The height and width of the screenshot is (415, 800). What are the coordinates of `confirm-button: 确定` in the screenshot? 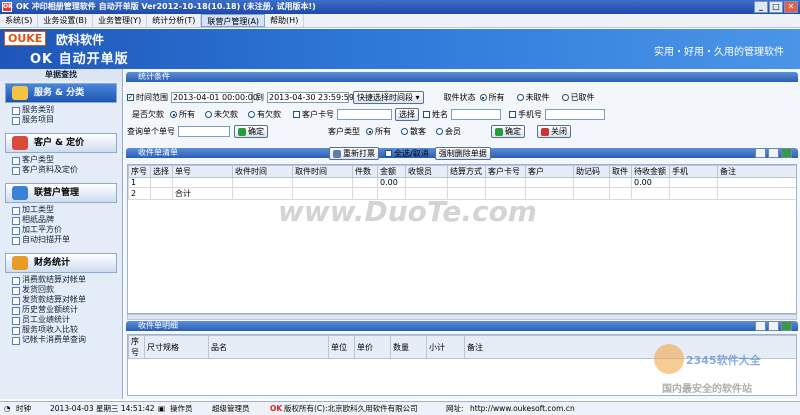 It's located at (251, 131).